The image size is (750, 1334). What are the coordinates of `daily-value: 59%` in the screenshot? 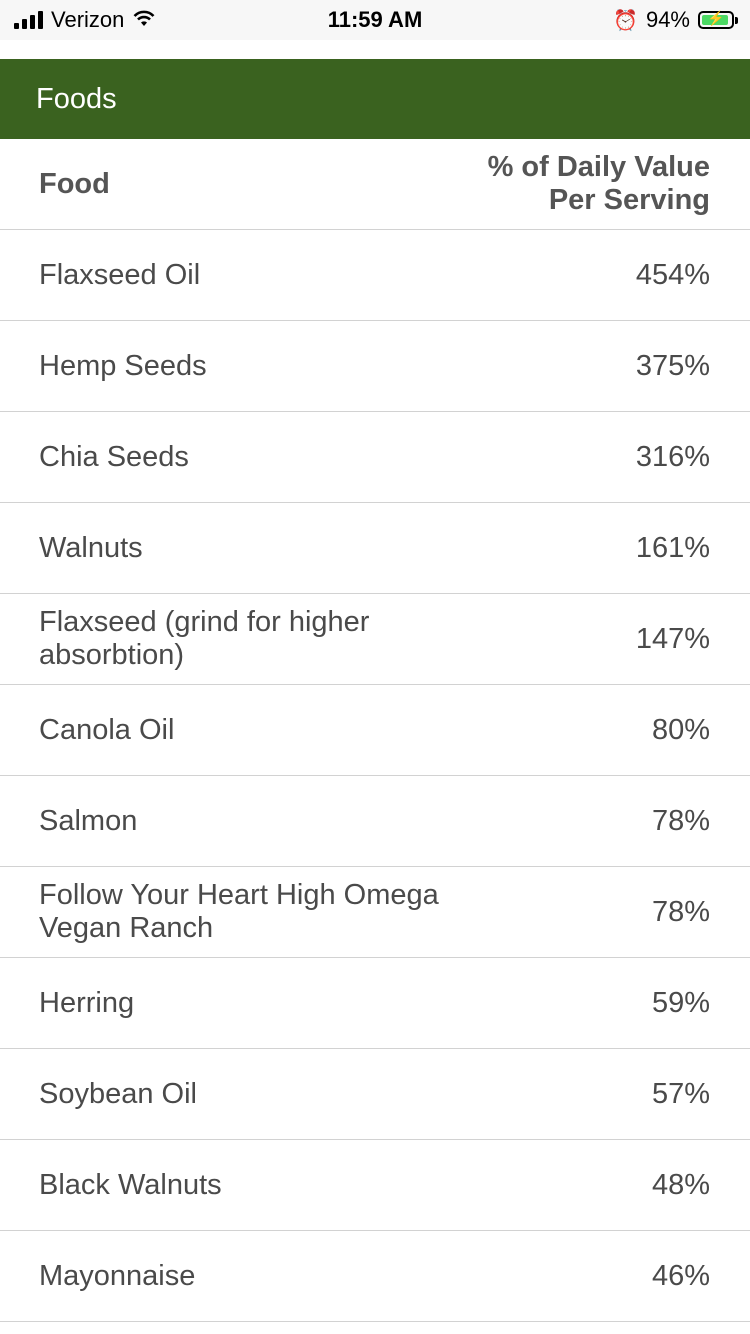 It's located at (594, 1003).